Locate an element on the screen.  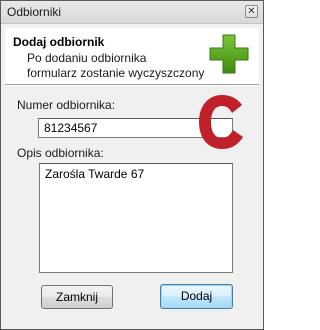
red-c-icon is located at coordinates (222, 122).